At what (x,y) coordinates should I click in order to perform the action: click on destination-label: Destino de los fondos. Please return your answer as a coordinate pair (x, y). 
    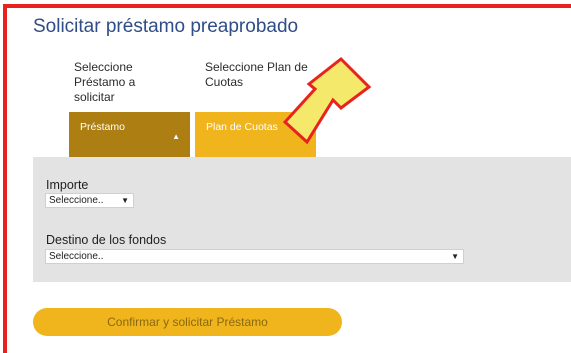
    Looking at the image, I should click on (106, 240).